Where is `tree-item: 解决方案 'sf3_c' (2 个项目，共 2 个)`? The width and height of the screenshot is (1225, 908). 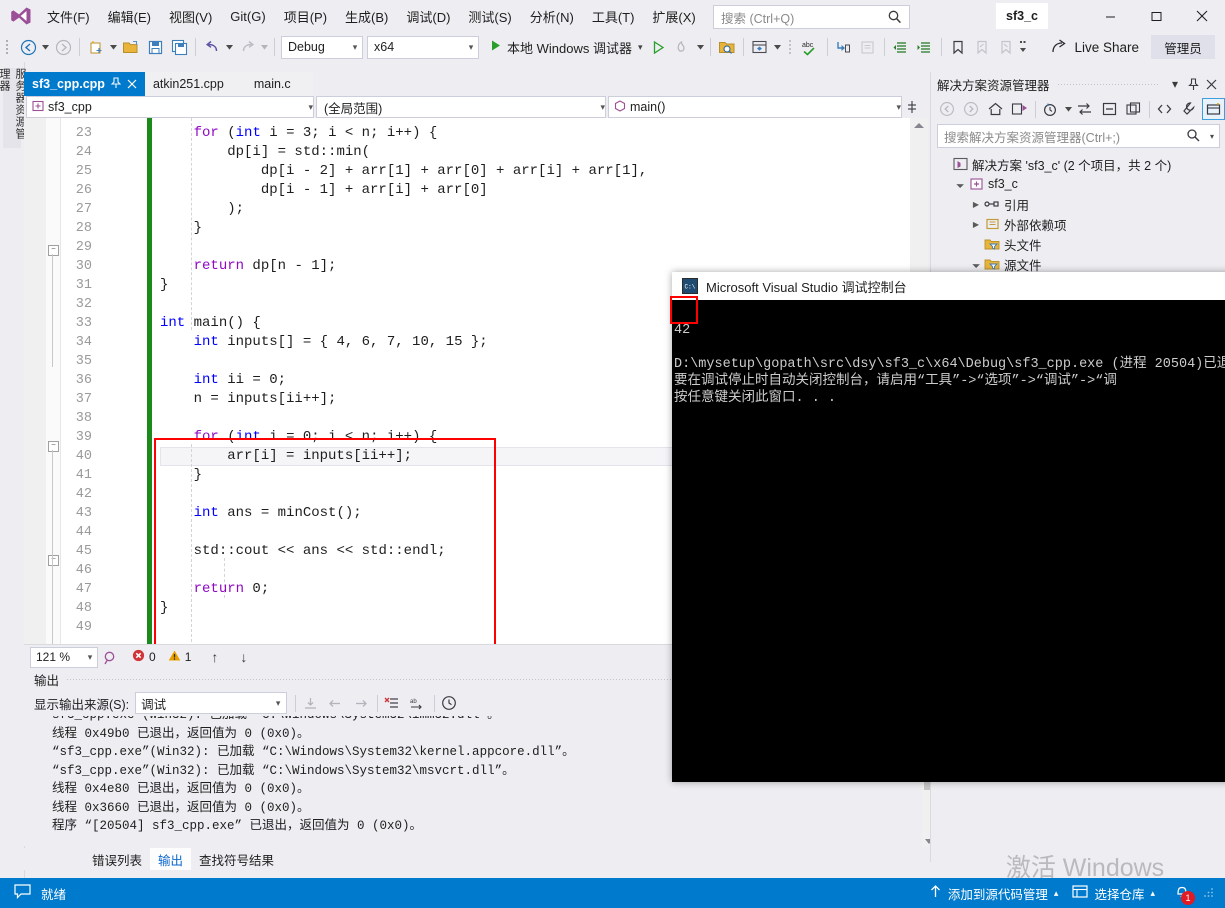
tree-item: 解决方案 'sf3_c' (2 个项目，共 2 个) is located at coordinates (1078, 164).